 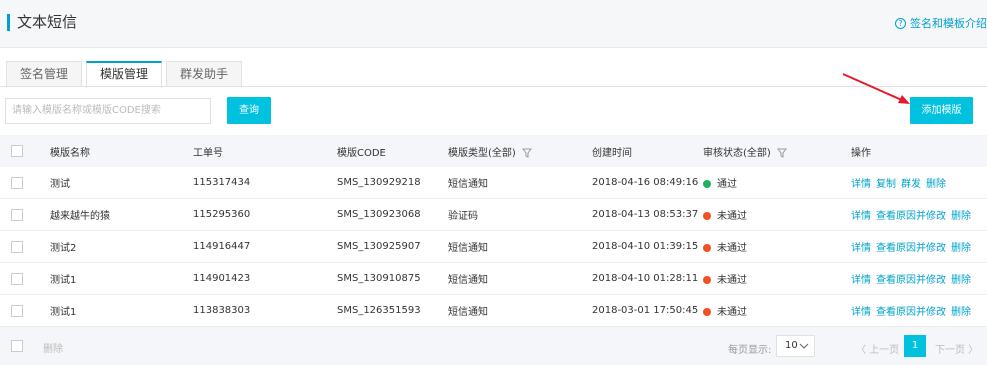 I want to click on current-page: 1, so click(x=915, y=346).